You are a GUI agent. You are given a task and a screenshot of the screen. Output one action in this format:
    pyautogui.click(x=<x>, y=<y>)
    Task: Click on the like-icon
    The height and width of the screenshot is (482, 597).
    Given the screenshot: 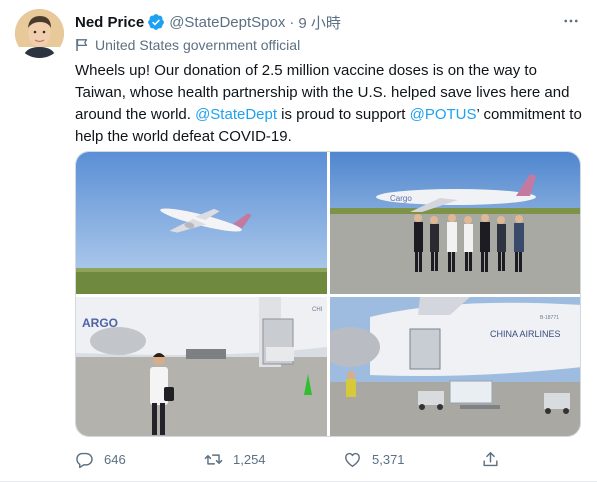 What is the action you would take?
    pyautogui.click(x=352, y=459)
    